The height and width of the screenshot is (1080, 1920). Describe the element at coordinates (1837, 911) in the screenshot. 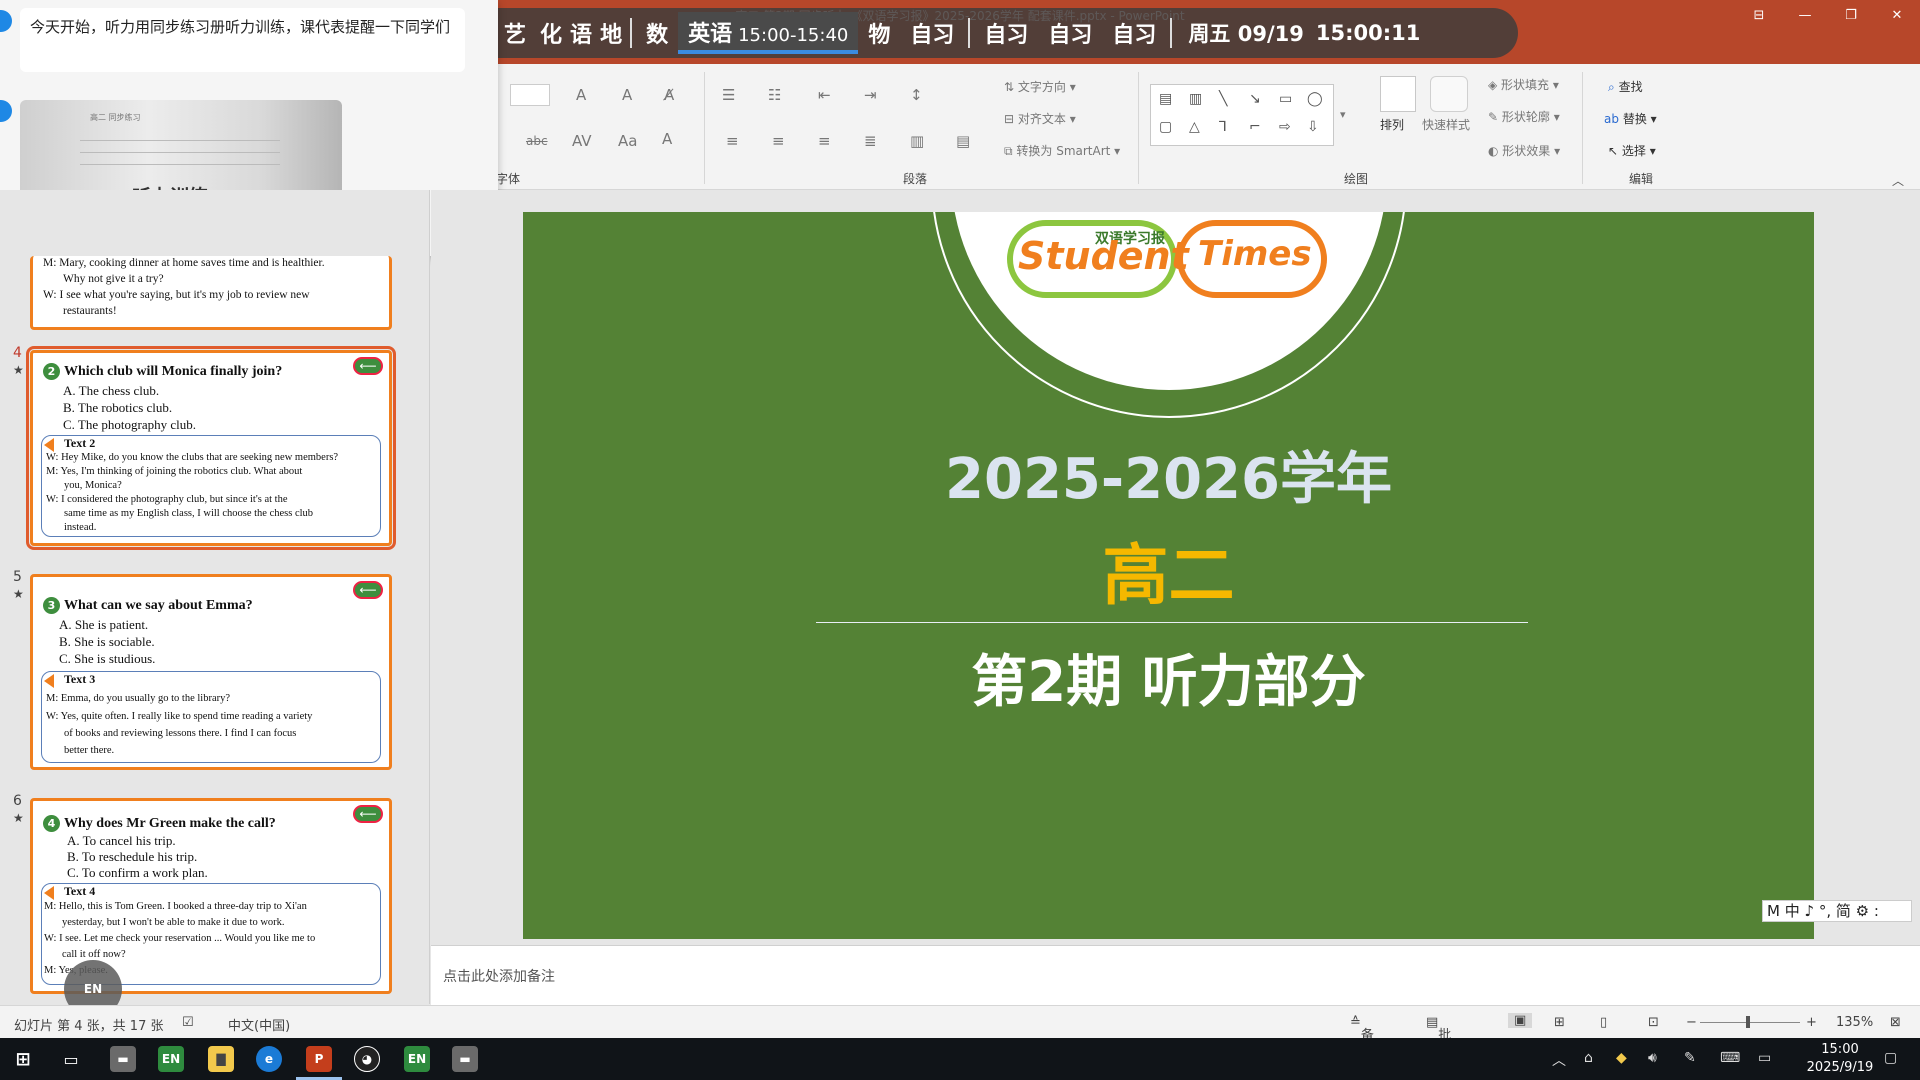

I see `ime-toolbar: M 中 ♪ °, 简 ⚙ :` at that location.